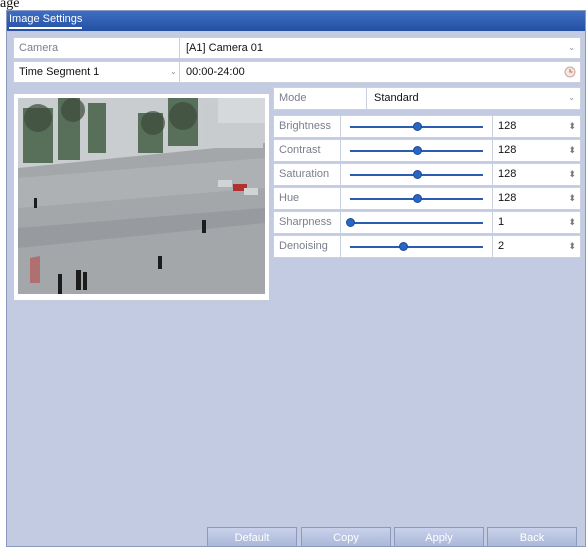 The image size is (586, 547). I want to click on time-range-value: 00:00-24:00, so click(215, 72).